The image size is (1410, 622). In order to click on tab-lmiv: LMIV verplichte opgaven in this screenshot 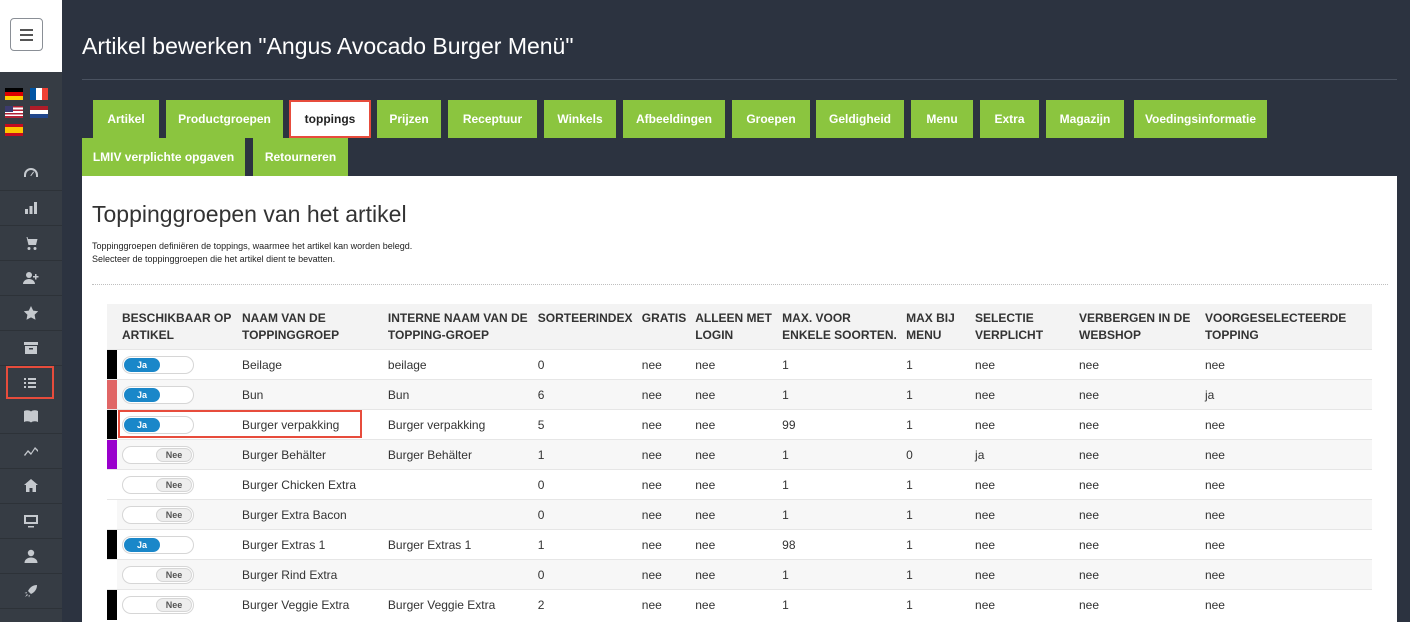, I will do `click(163, 157)`.